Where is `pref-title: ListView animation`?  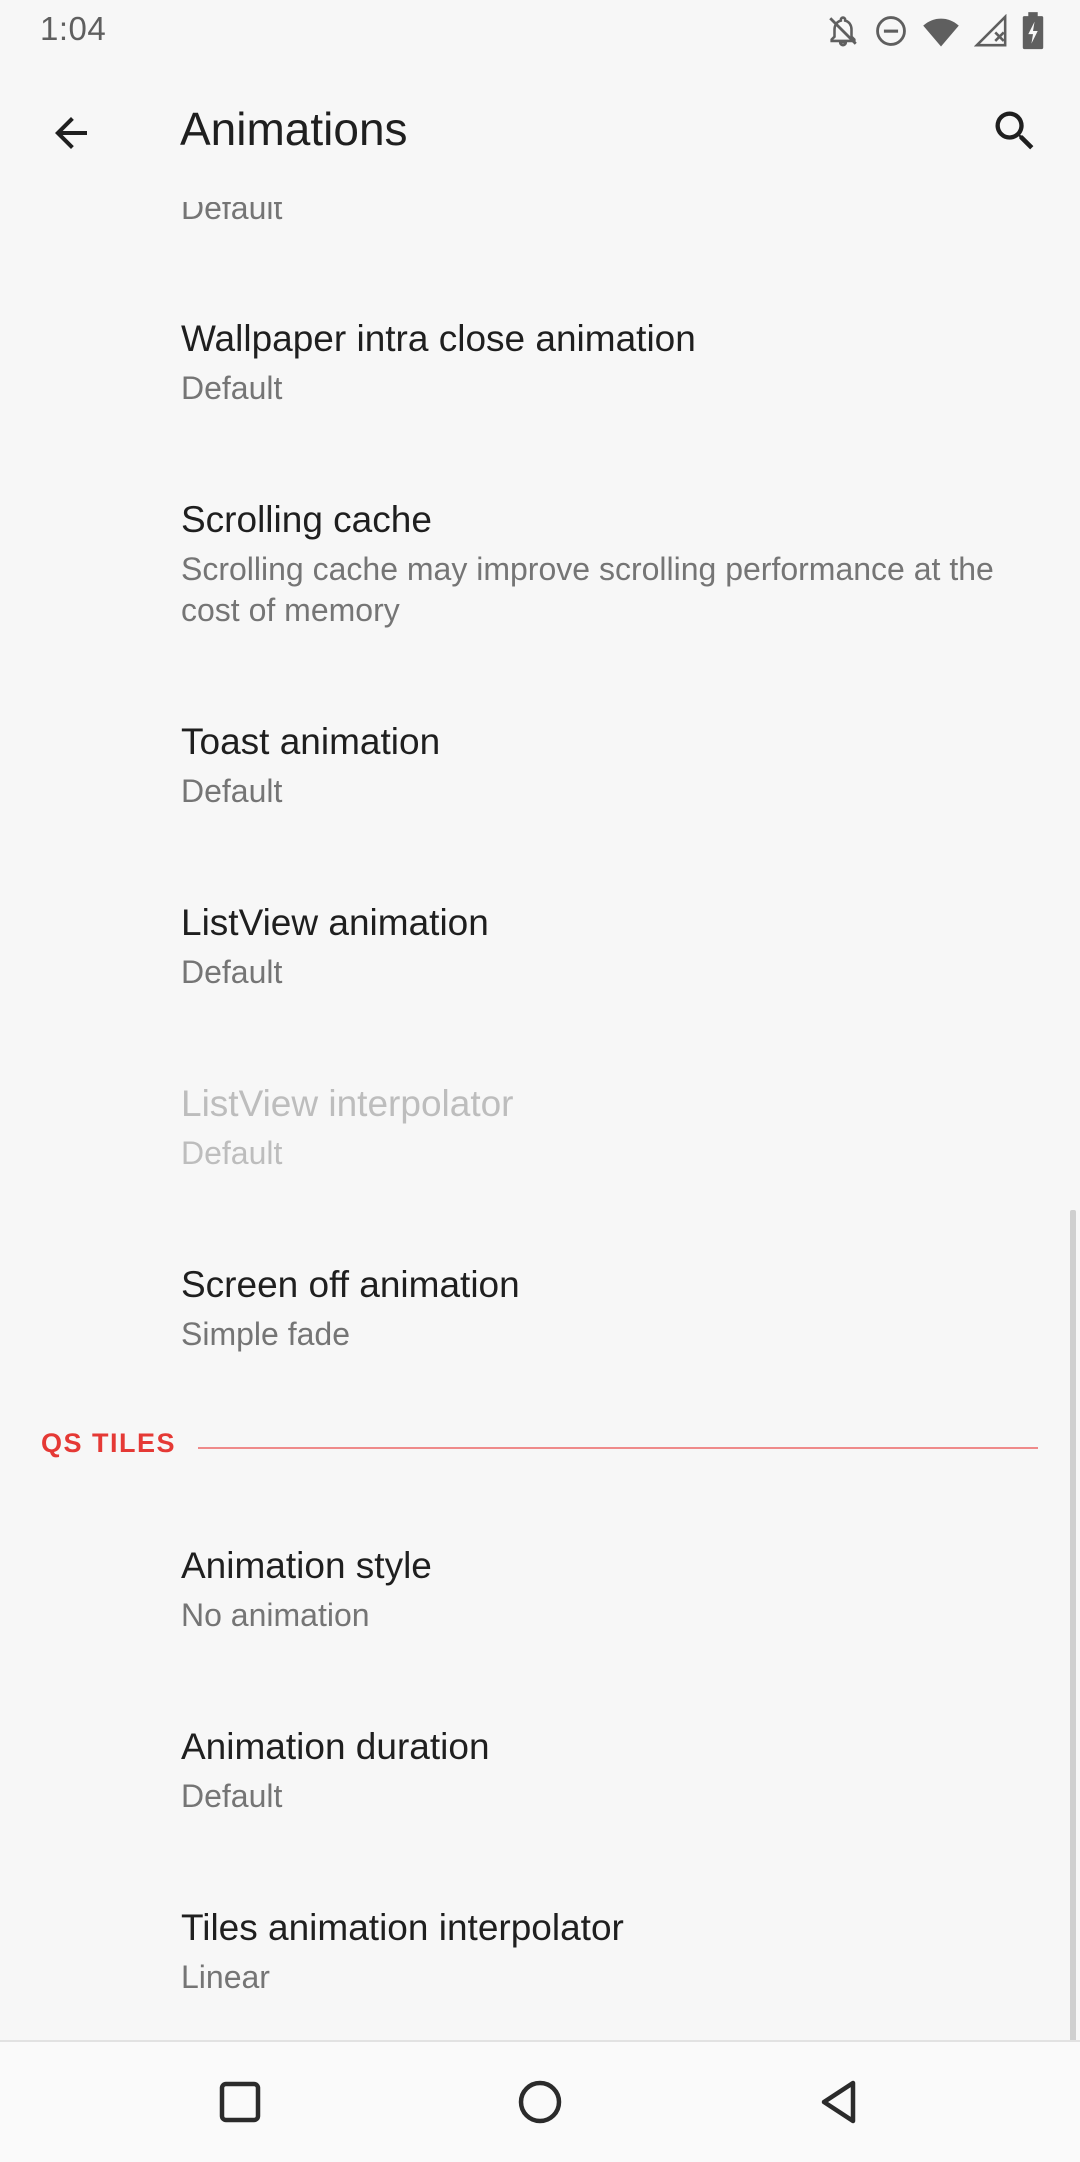
pref-title: ListView animation is located at coordinates (335, 922).